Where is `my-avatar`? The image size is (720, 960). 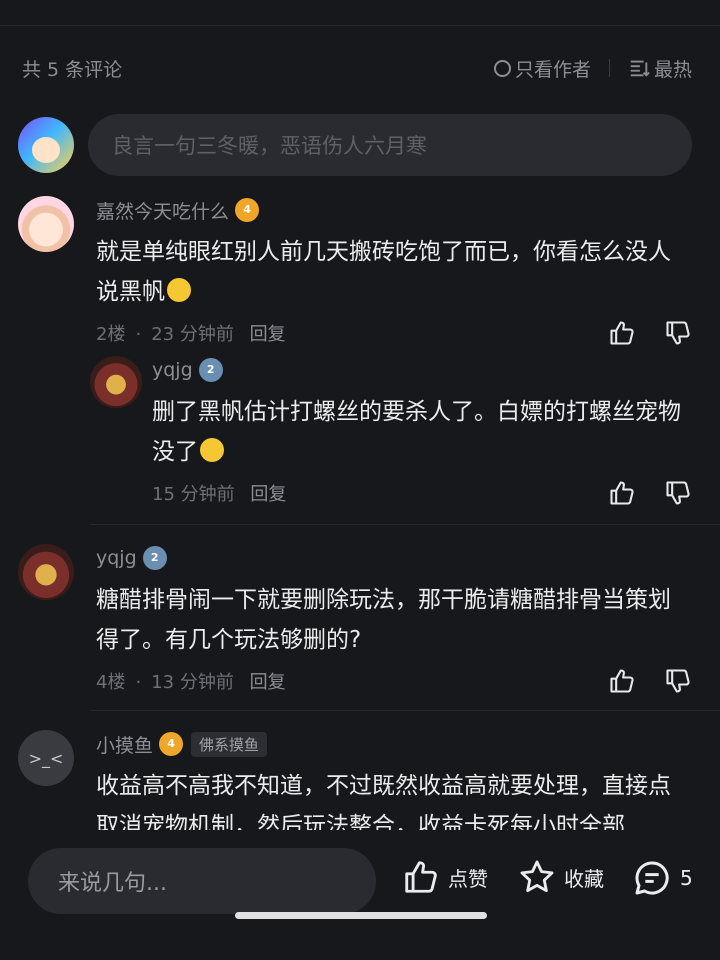
my-avatar is located at coordinates (46, 145).